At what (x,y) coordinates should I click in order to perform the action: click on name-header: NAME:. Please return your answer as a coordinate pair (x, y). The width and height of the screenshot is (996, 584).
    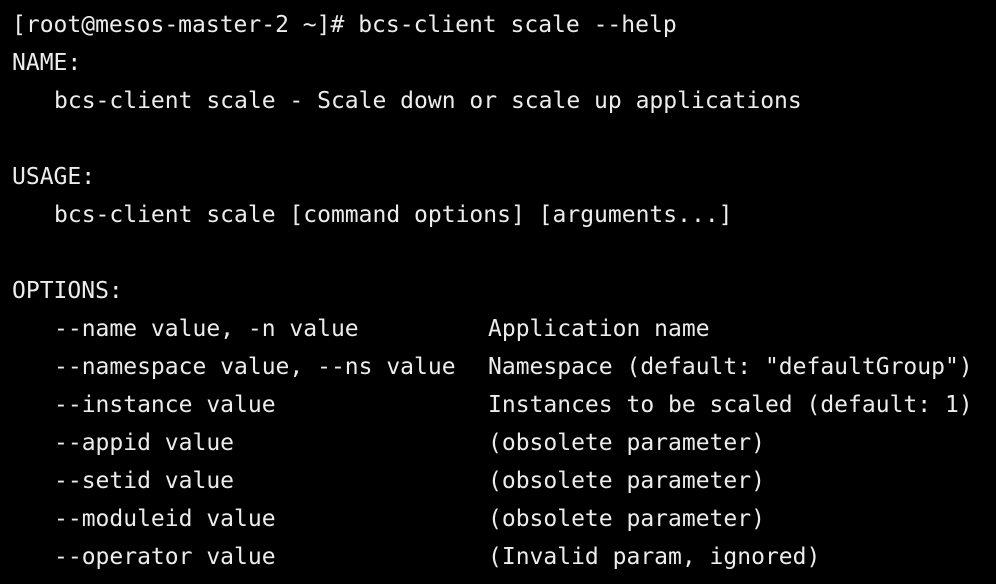
    Looking at the image, I should click on (47, 63).